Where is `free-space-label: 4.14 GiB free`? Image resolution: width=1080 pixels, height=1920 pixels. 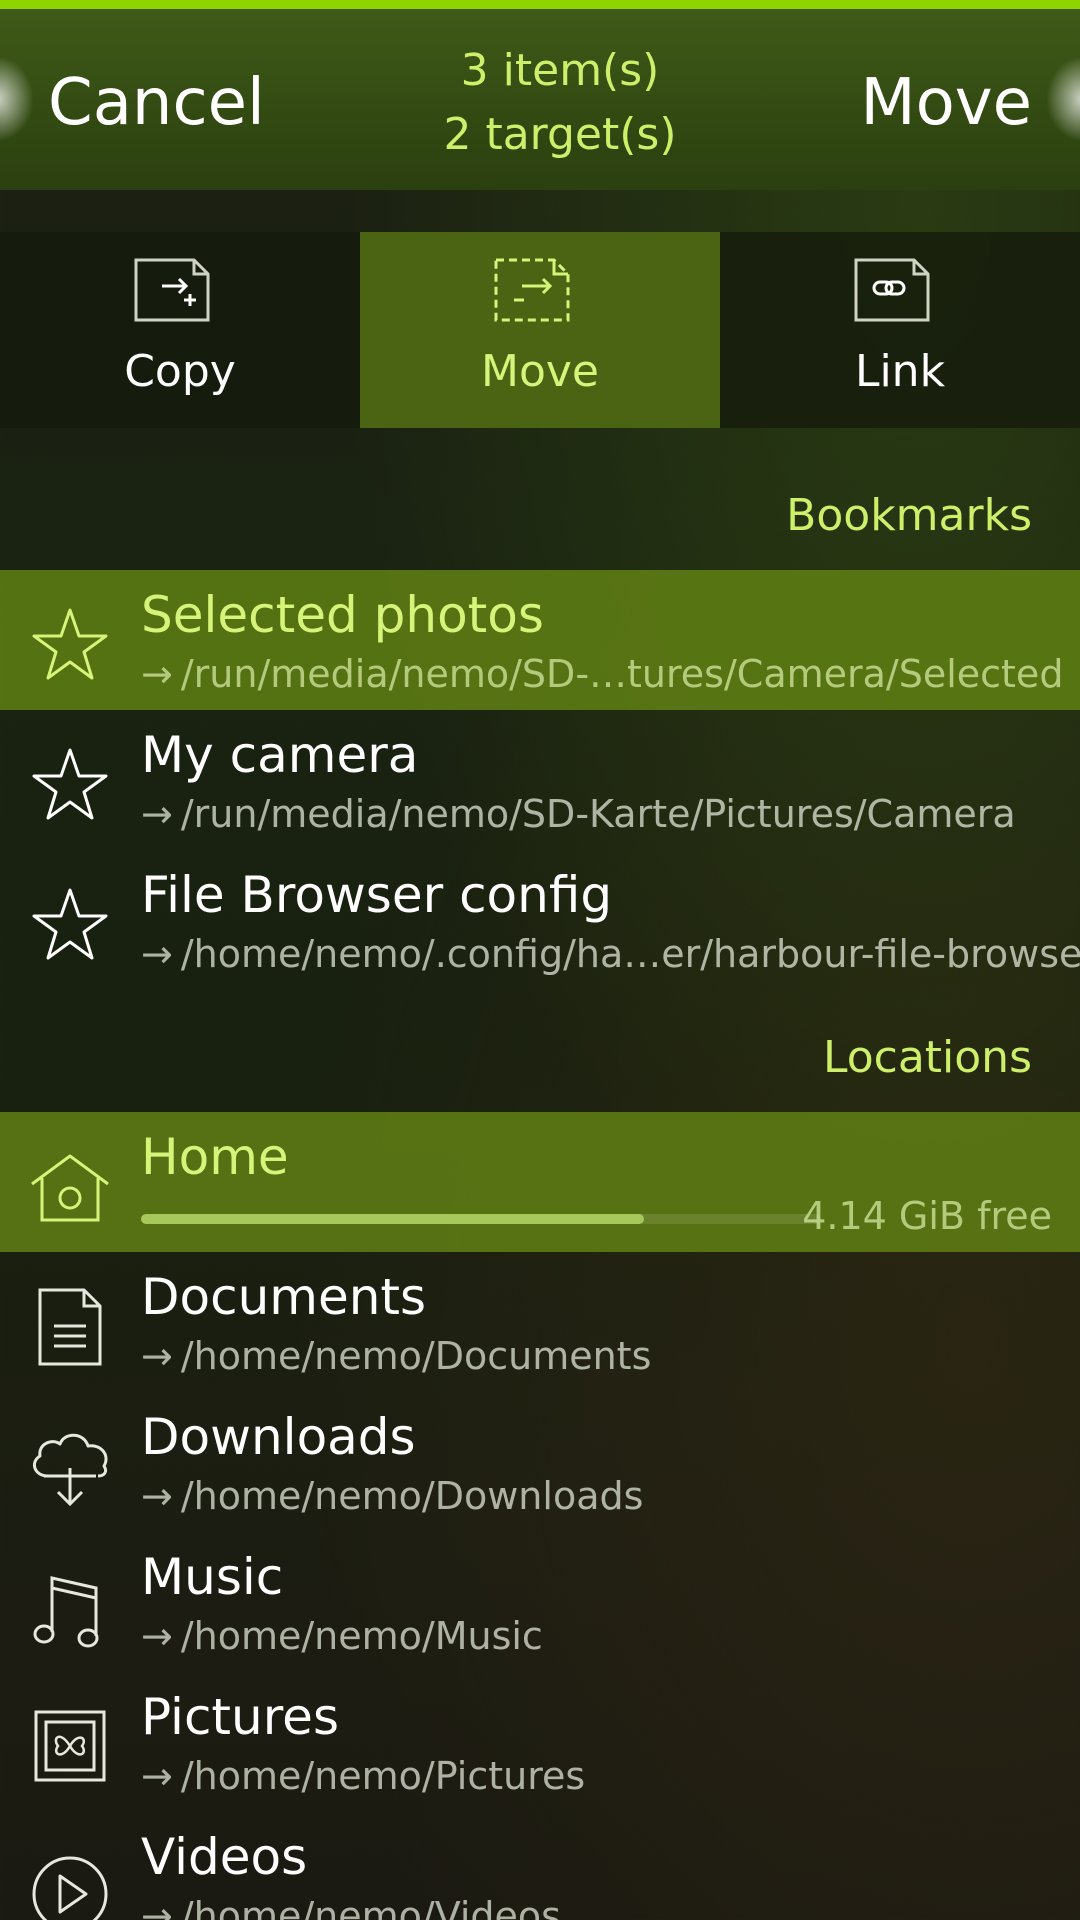
free-space-label: 4.14 GiB free is located at coordinates (927, 1216).